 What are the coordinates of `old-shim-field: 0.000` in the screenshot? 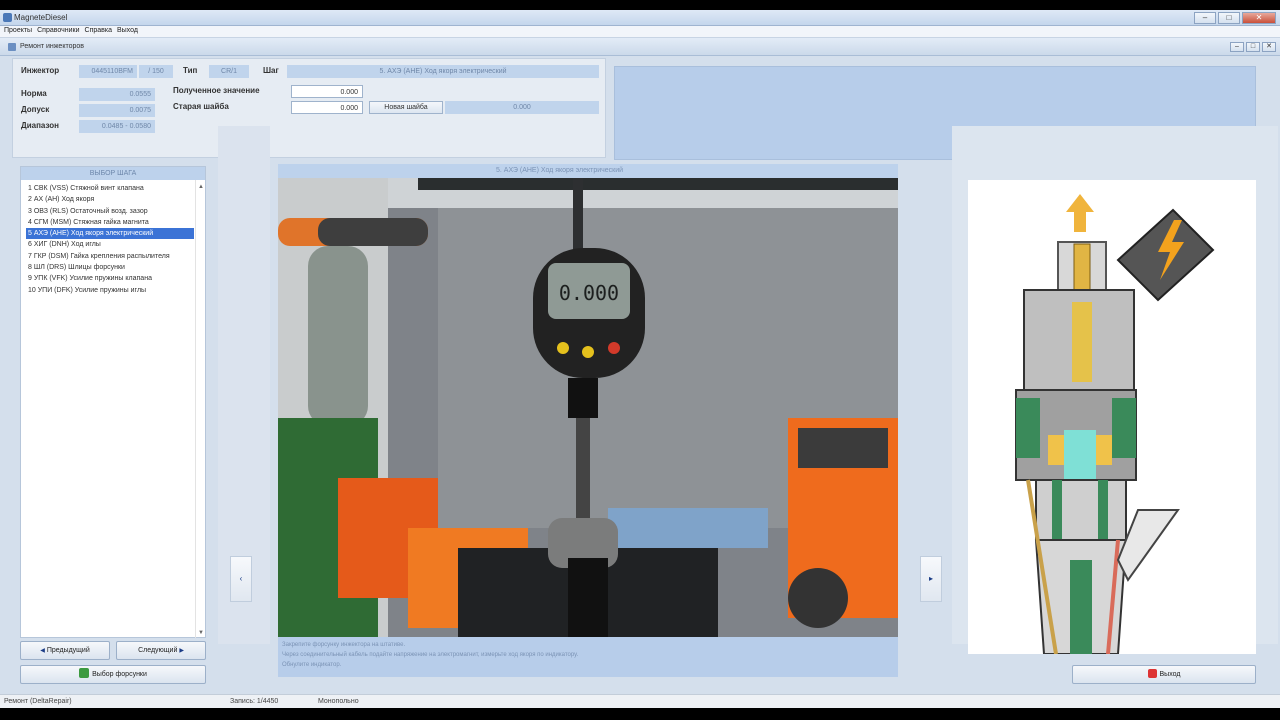 It's located at (327, 107).